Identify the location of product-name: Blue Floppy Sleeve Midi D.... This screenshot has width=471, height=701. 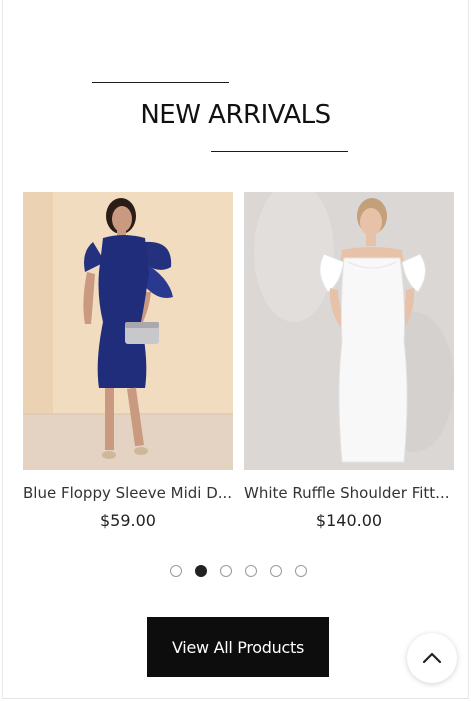
(128, 493).